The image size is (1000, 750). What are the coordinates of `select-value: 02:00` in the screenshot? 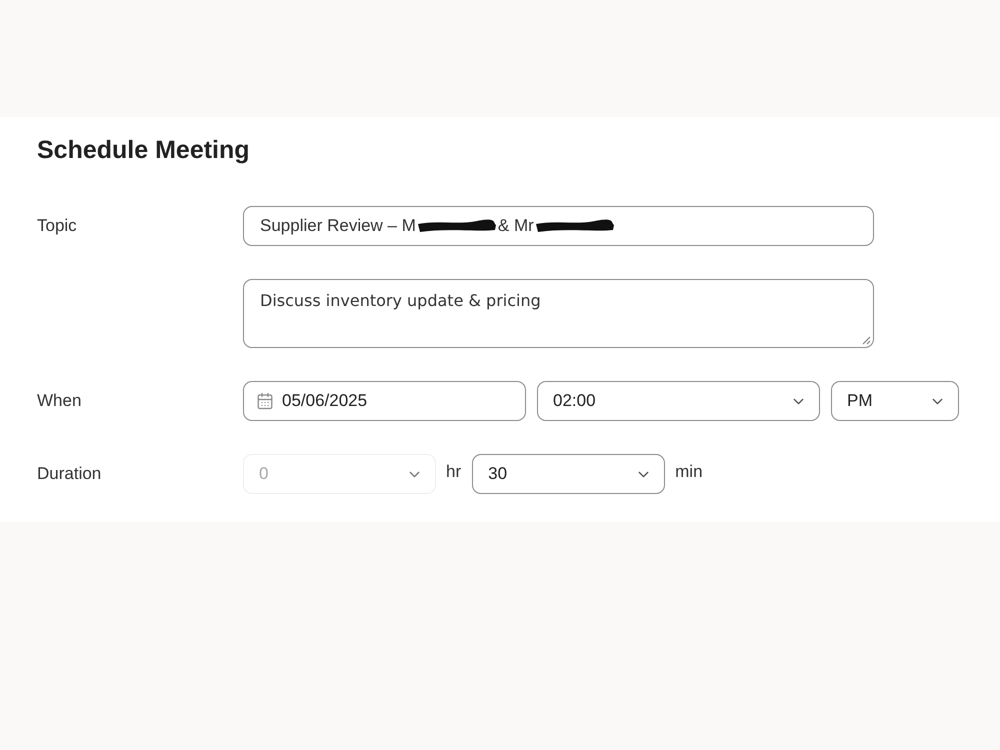 It's located at (574, 401).